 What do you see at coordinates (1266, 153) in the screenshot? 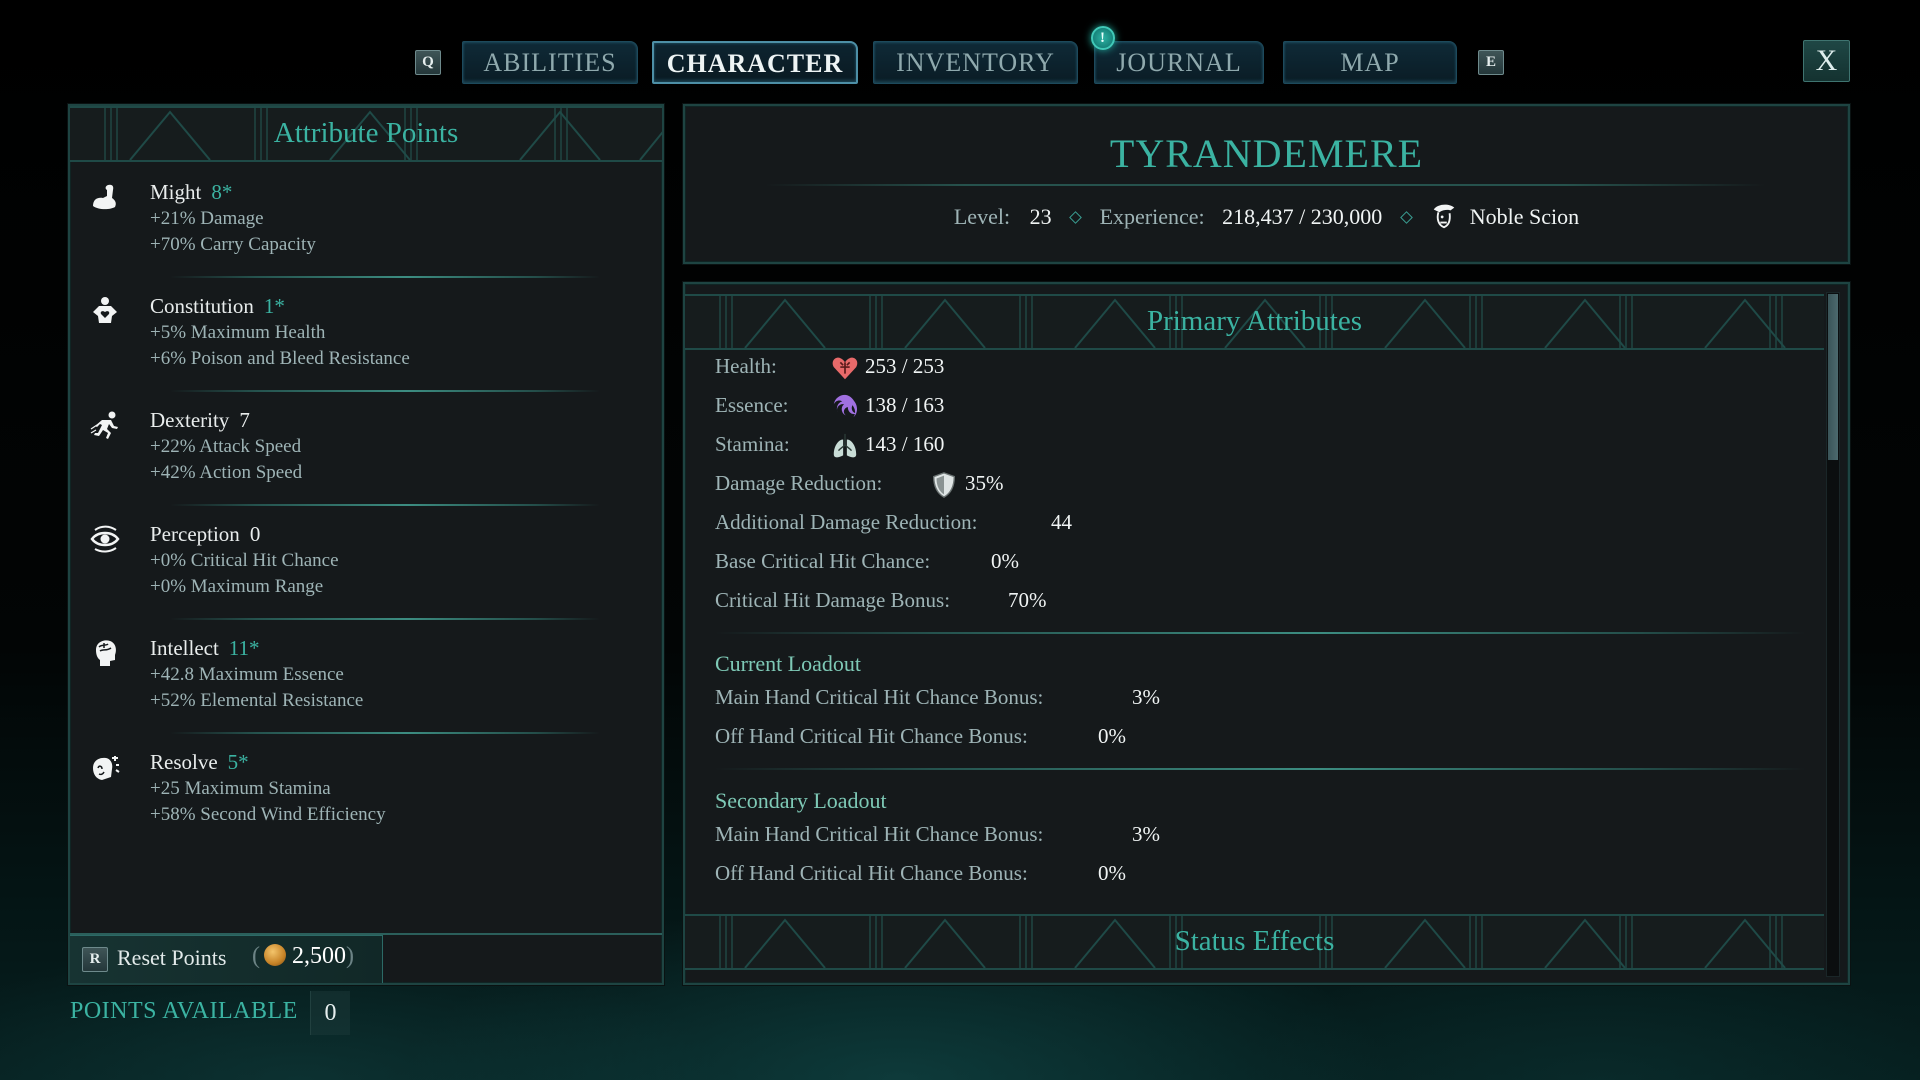
I see `character-name: TYRANDEMERE` at bounding box center [1266, 153].